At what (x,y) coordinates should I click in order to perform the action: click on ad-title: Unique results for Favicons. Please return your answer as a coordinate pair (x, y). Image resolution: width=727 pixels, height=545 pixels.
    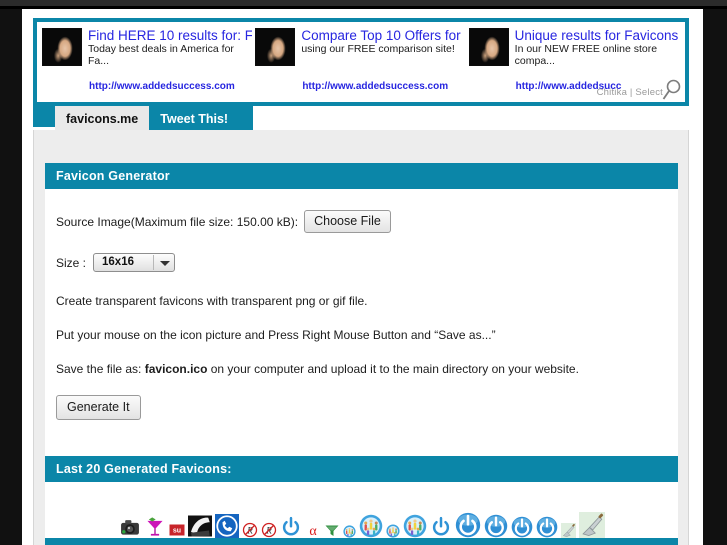
    Looking at the image, I should click on (597, 35).